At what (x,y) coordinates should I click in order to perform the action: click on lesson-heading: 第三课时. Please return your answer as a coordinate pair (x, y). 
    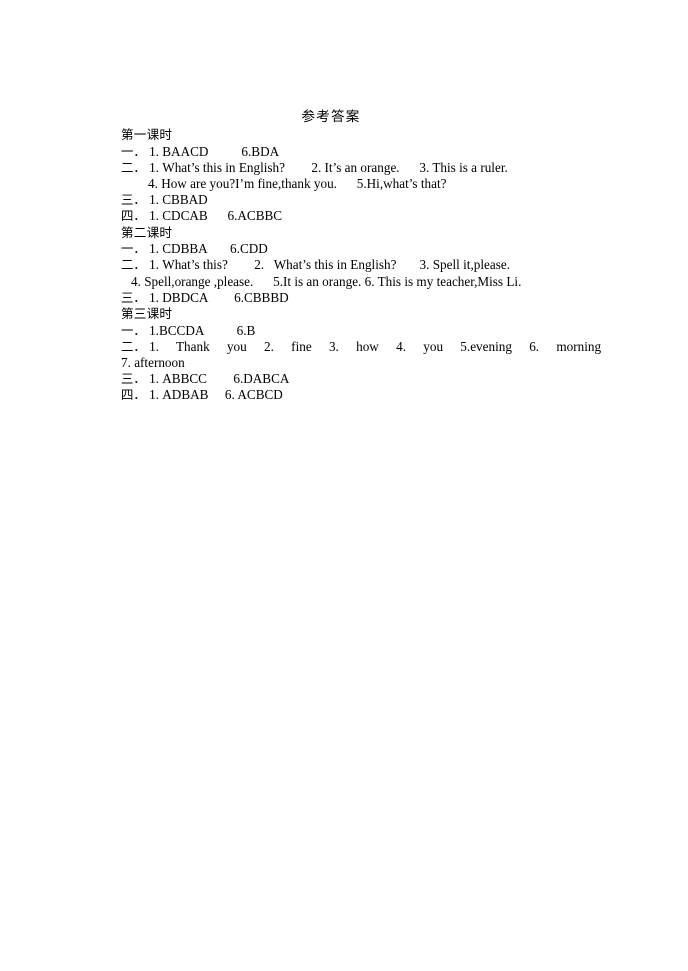
    Looking at the image, I should click on (147, 314).